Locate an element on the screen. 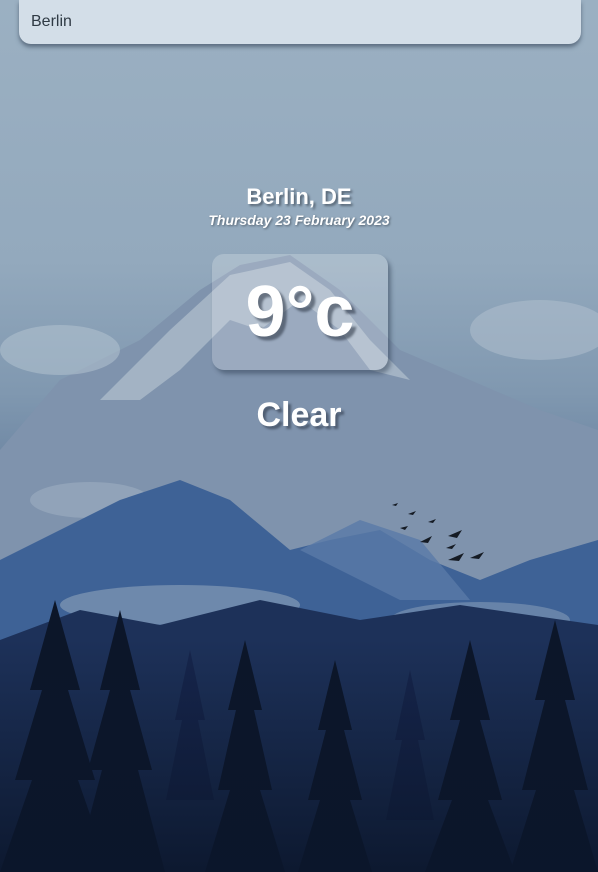 Image resolution: width=598 pixels, height=872 pixels. temperature-value: 9°c is located at coordinates (300, 312).